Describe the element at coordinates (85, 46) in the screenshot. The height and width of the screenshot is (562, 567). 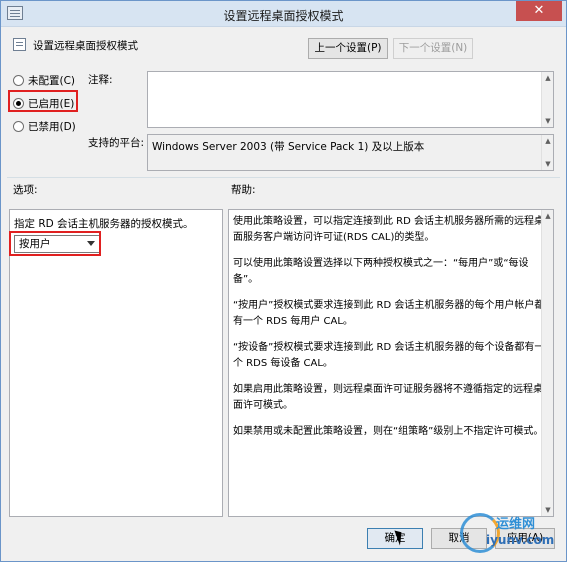
I see `policy-name: 设置远程桌面授权模式` at that location.